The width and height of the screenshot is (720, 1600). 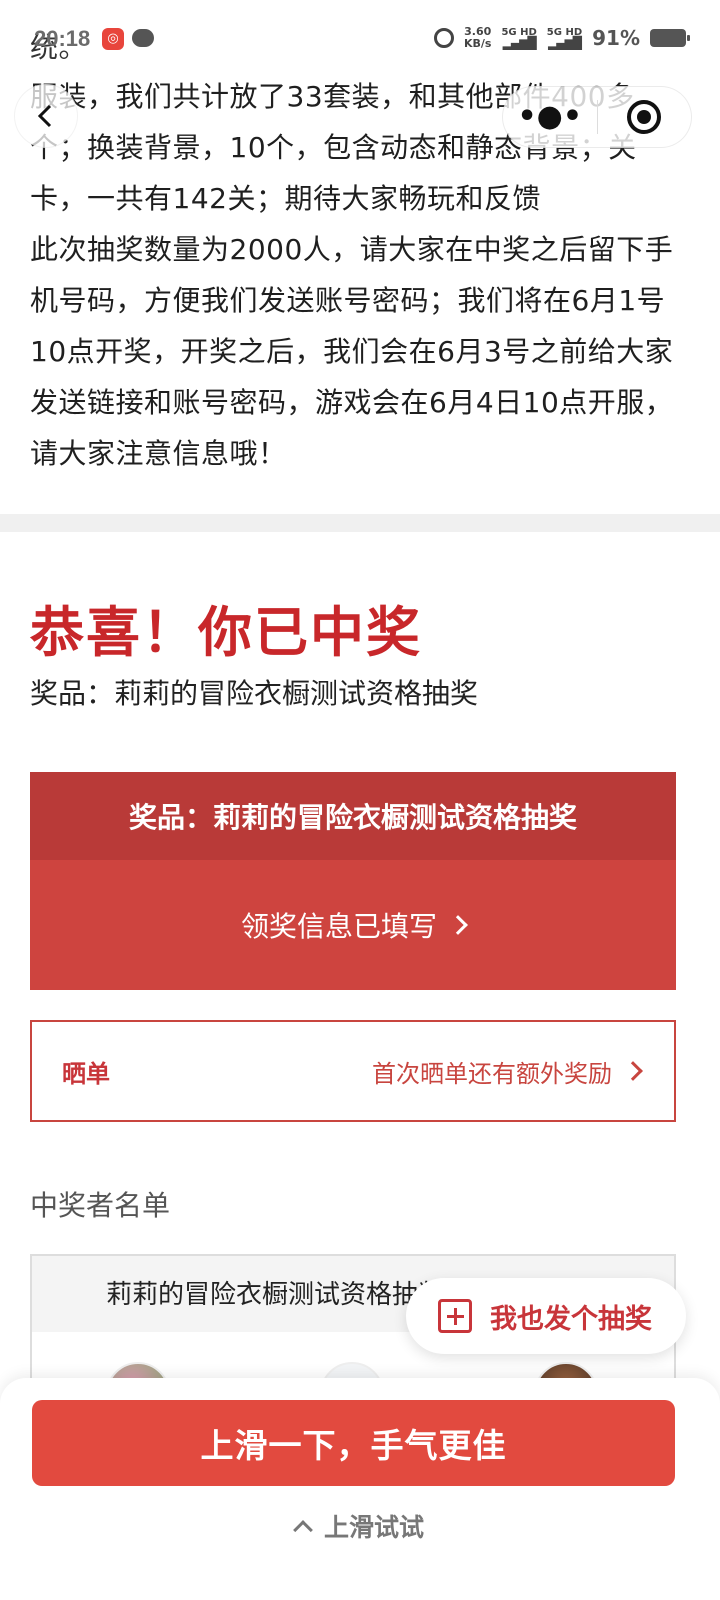 What do you see at coordinates (373, 1527) in the screenshot?
I see `swipe-up-hint-label: 上滑试试` at bounding box center [373, 1527].